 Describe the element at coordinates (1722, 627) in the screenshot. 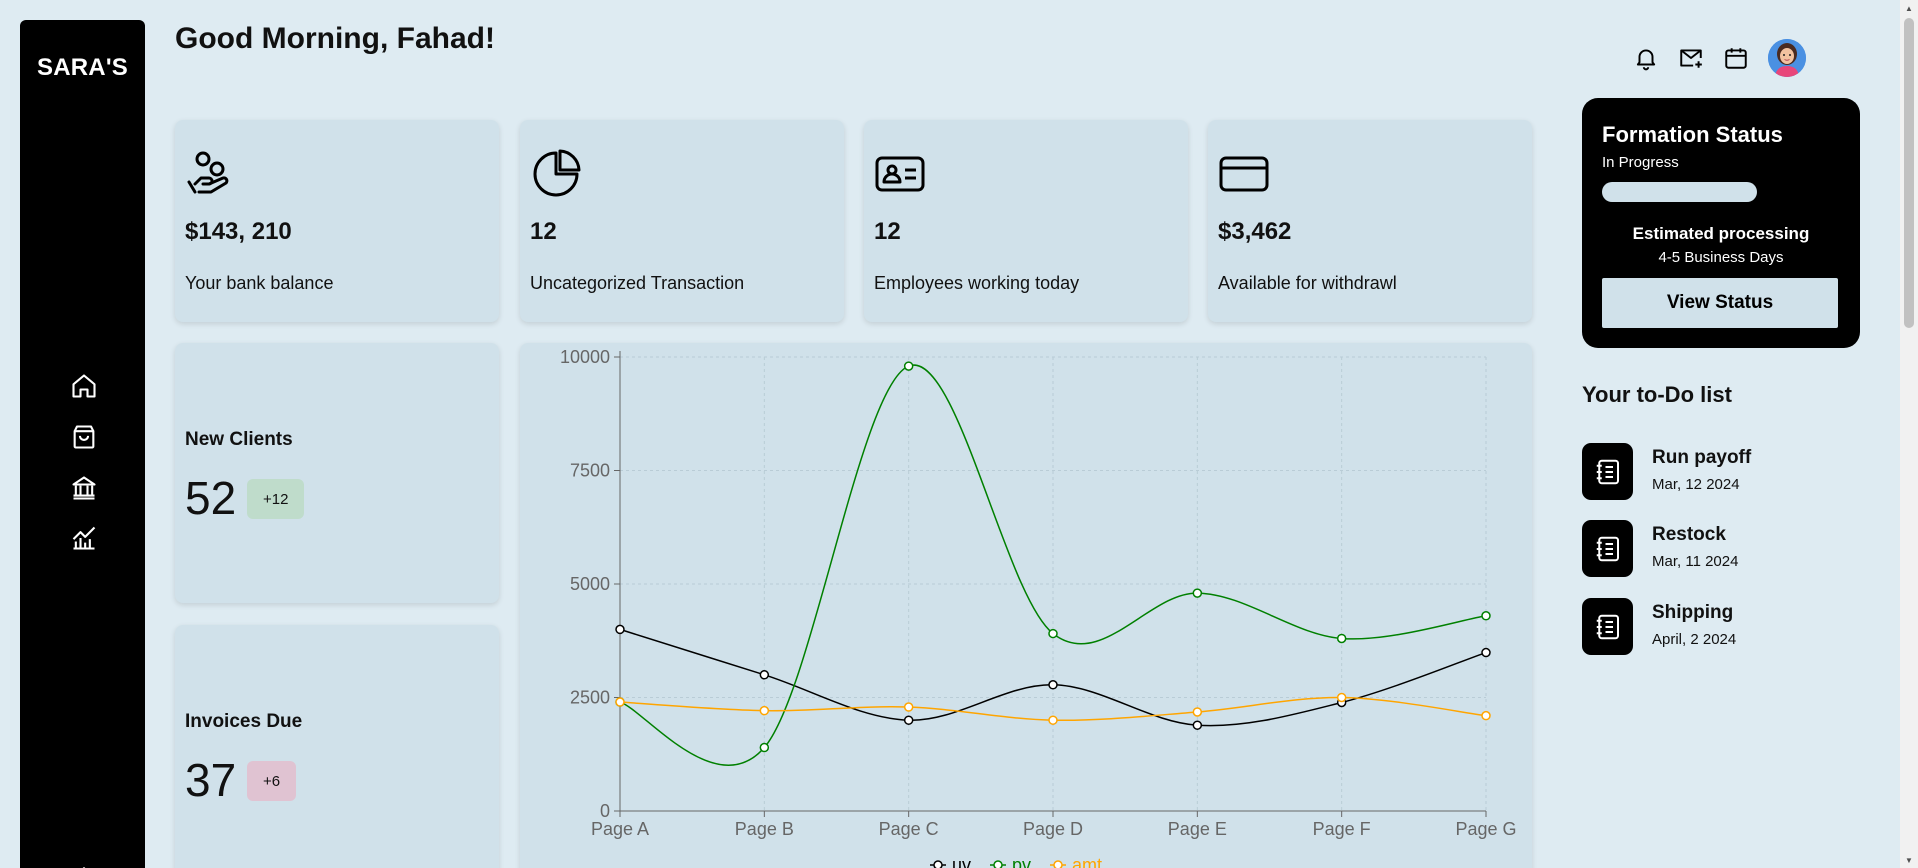

I see `todo-item: Shipping April, 2 2024` at that location.